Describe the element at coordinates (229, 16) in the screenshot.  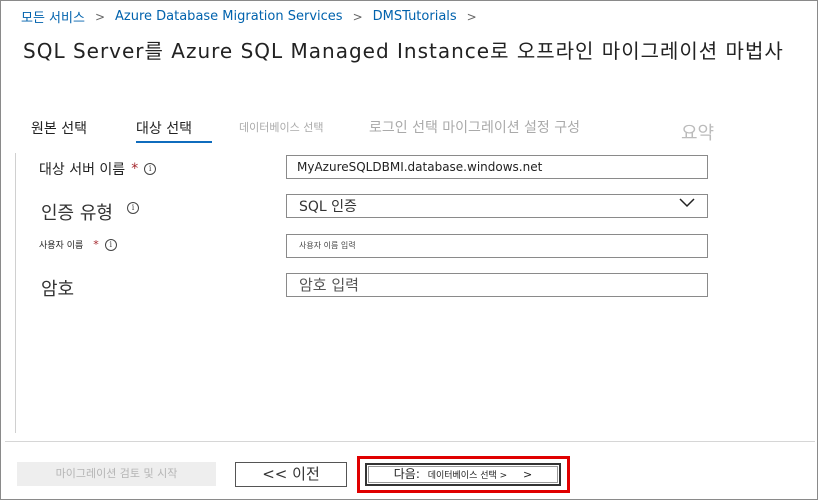
I see `breadcrumb-item-dms: Azure Database Migration Services` at that location.